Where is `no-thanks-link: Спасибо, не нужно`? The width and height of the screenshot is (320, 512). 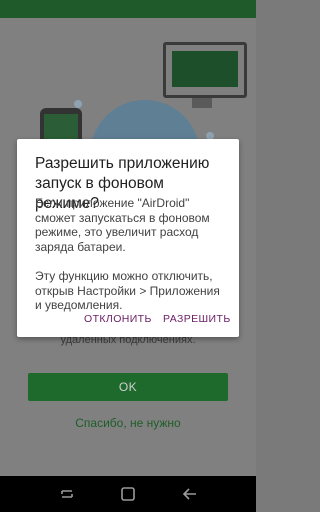 no-thanks-link: Спасибо, не нужно is located at coordinates (128, 423).